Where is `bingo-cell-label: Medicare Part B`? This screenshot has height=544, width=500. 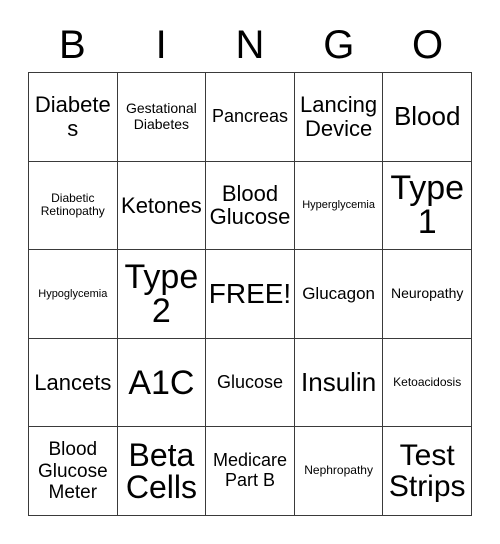
bingo-cell-label: Medicare Part B is located at coordinates (249, 470).